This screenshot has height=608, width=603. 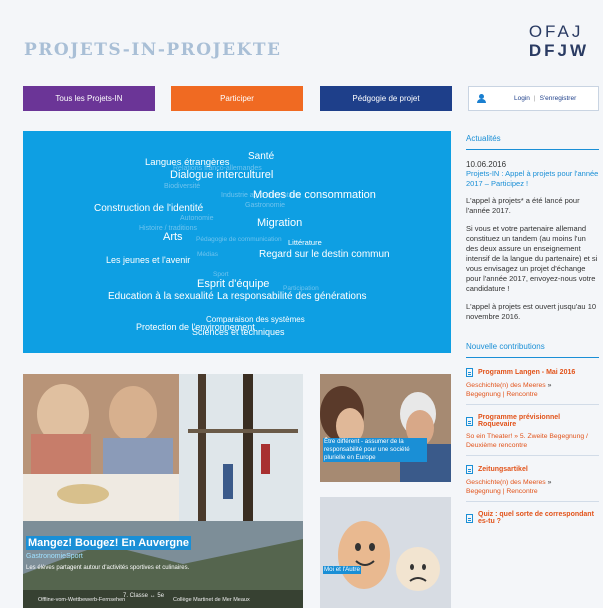 I want to click on news-divider, so click(x=532, y=149).